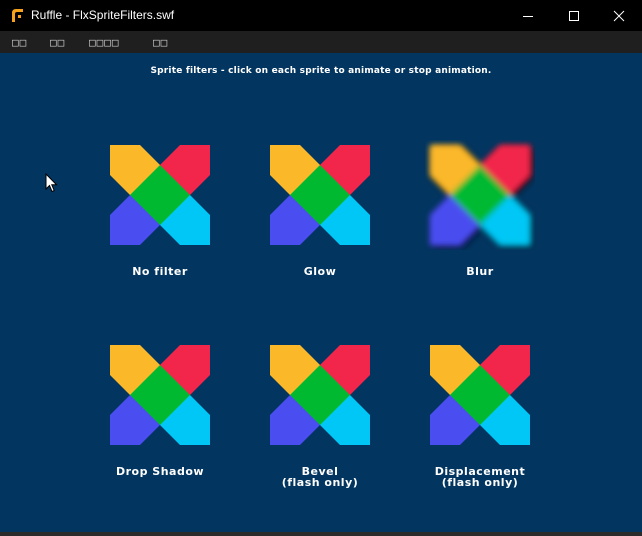 The width and height of the screenshot is (642, 536). I want to click on sprite-blur, so click(480, 195).